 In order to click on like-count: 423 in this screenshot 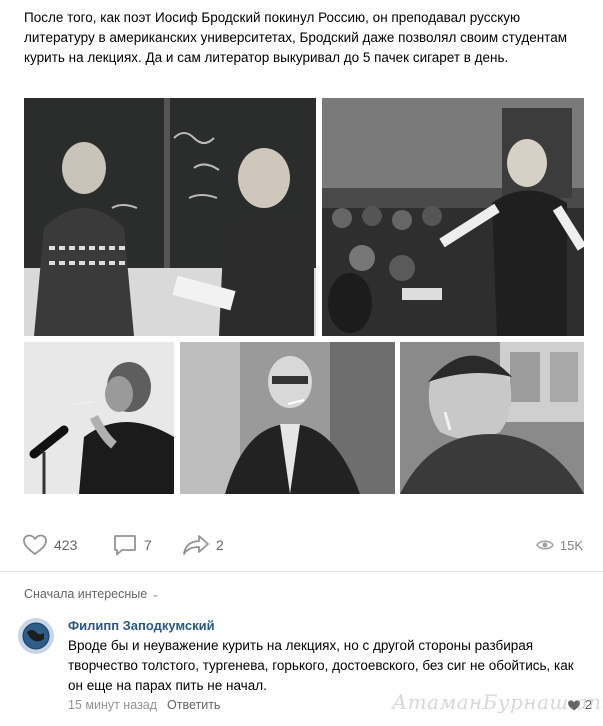, I will do `click(66, 545)`.